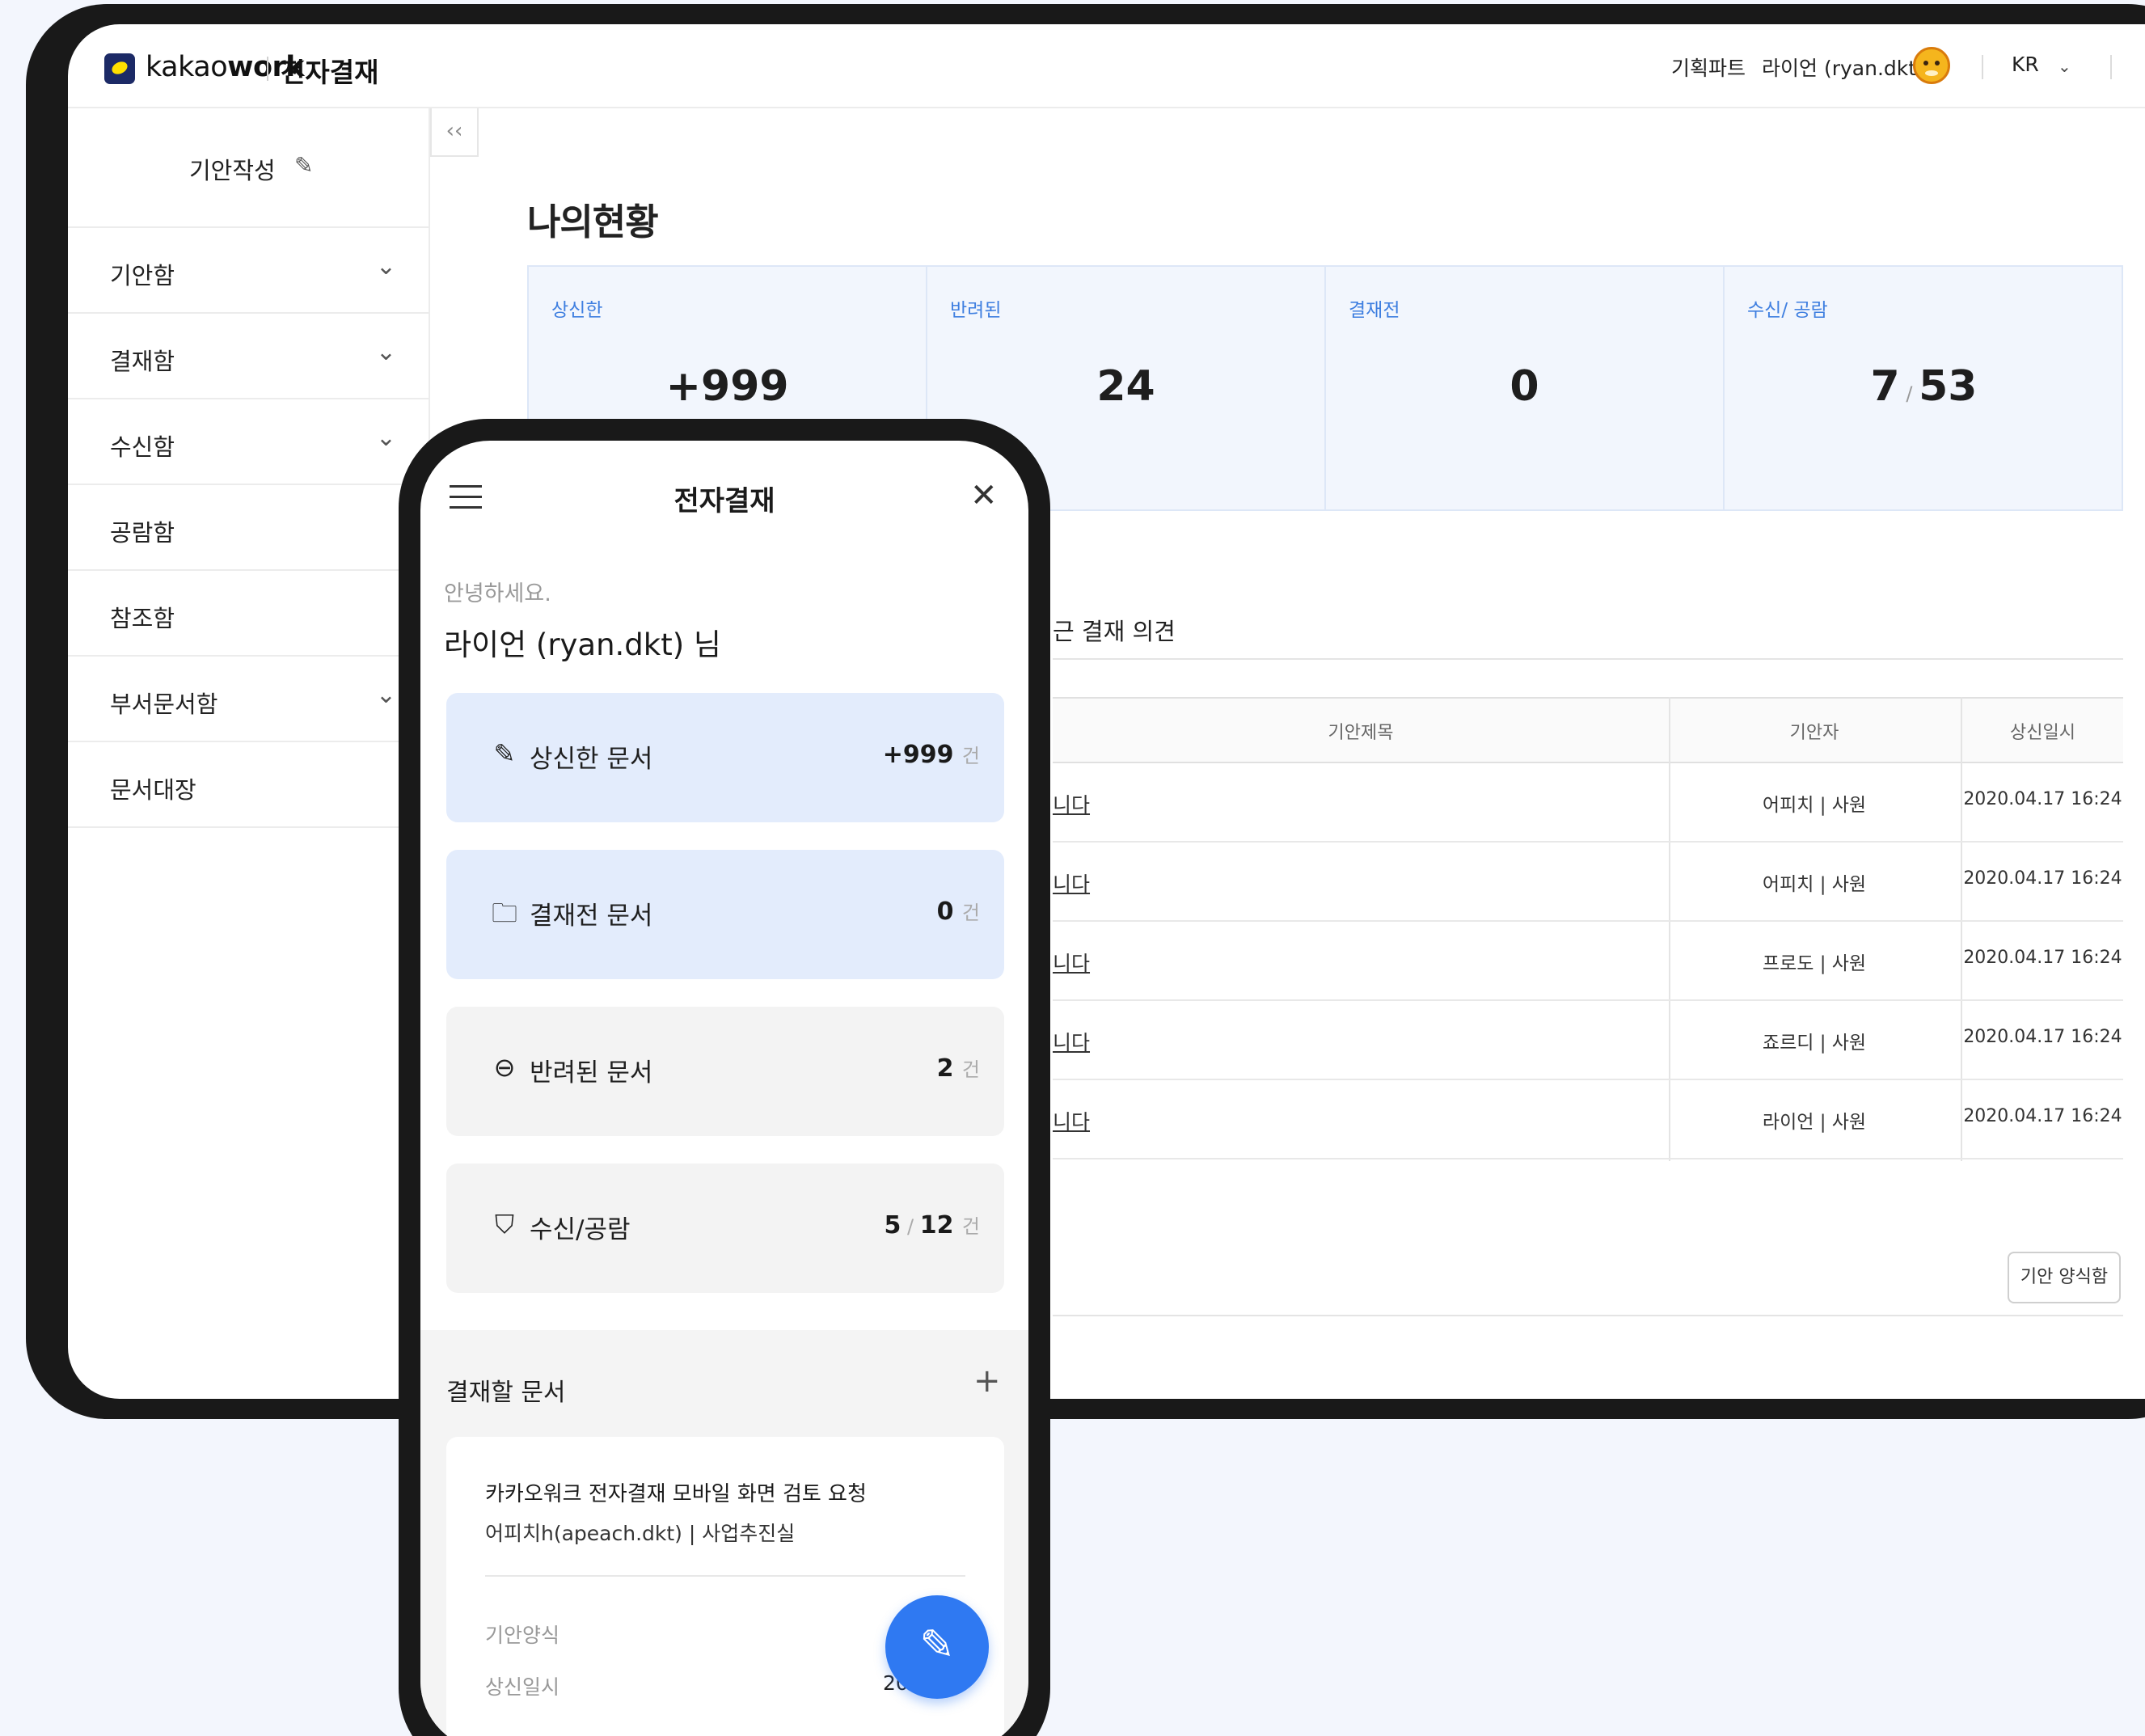 Image resolution: width=2145 pixels, height=1736 pixels. I want to click on card-label: 결재전 문서, so click(591, 916).